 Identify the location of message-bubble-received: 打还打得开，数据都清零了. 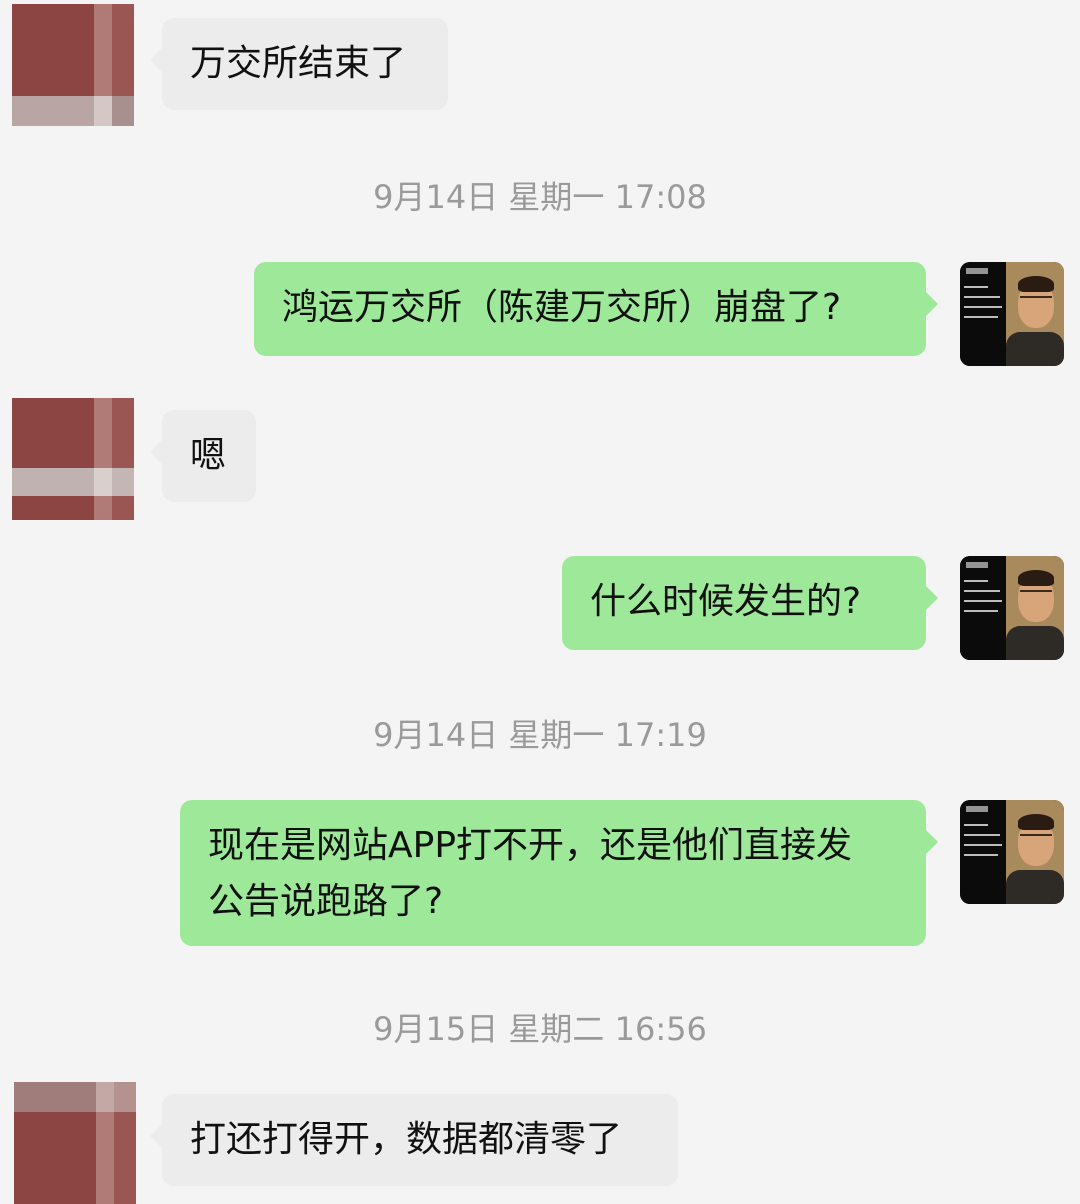
(414, 1140).